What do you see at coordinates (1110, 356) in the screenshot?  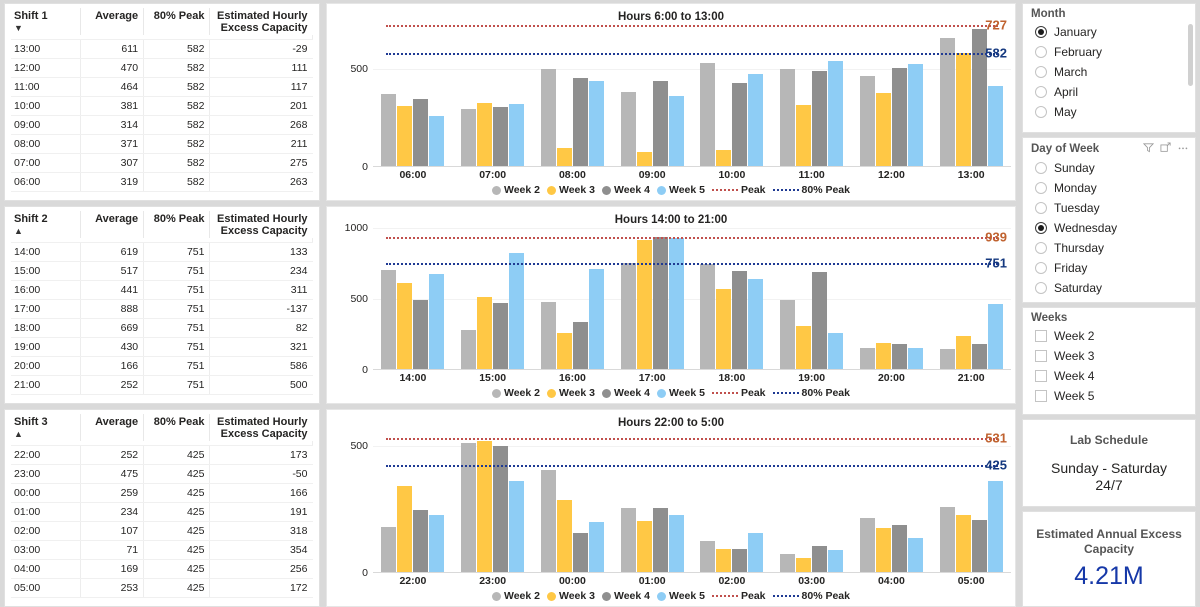 I see `slicer-option-week-3: Week 3` at bounding box center [1110, 356].